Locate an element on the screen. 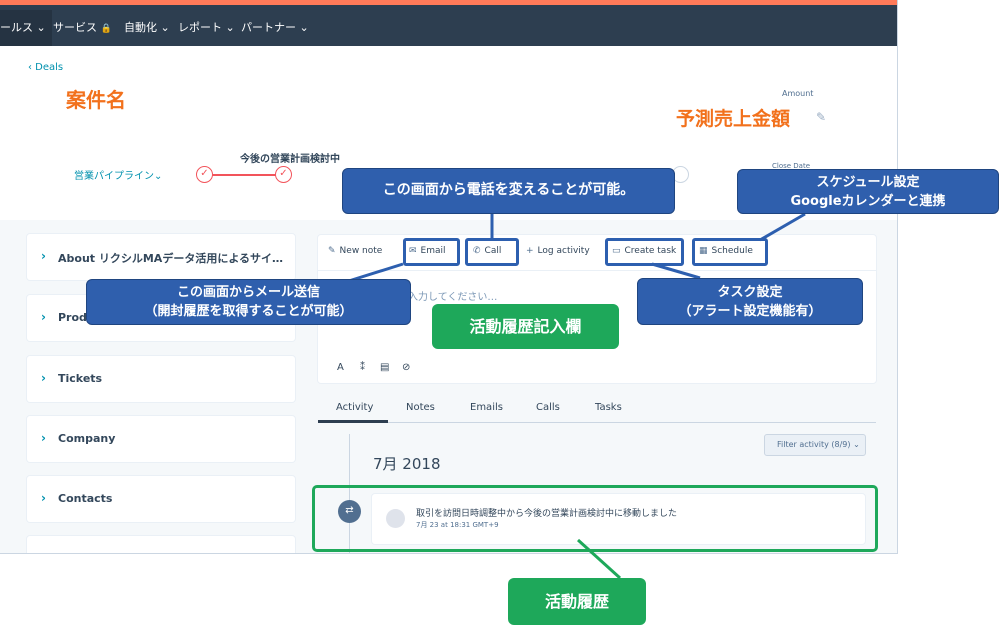  email-callout: この画面からメール送信 （開封履歴を取得することが可能） is located at coordinates (248, 302).